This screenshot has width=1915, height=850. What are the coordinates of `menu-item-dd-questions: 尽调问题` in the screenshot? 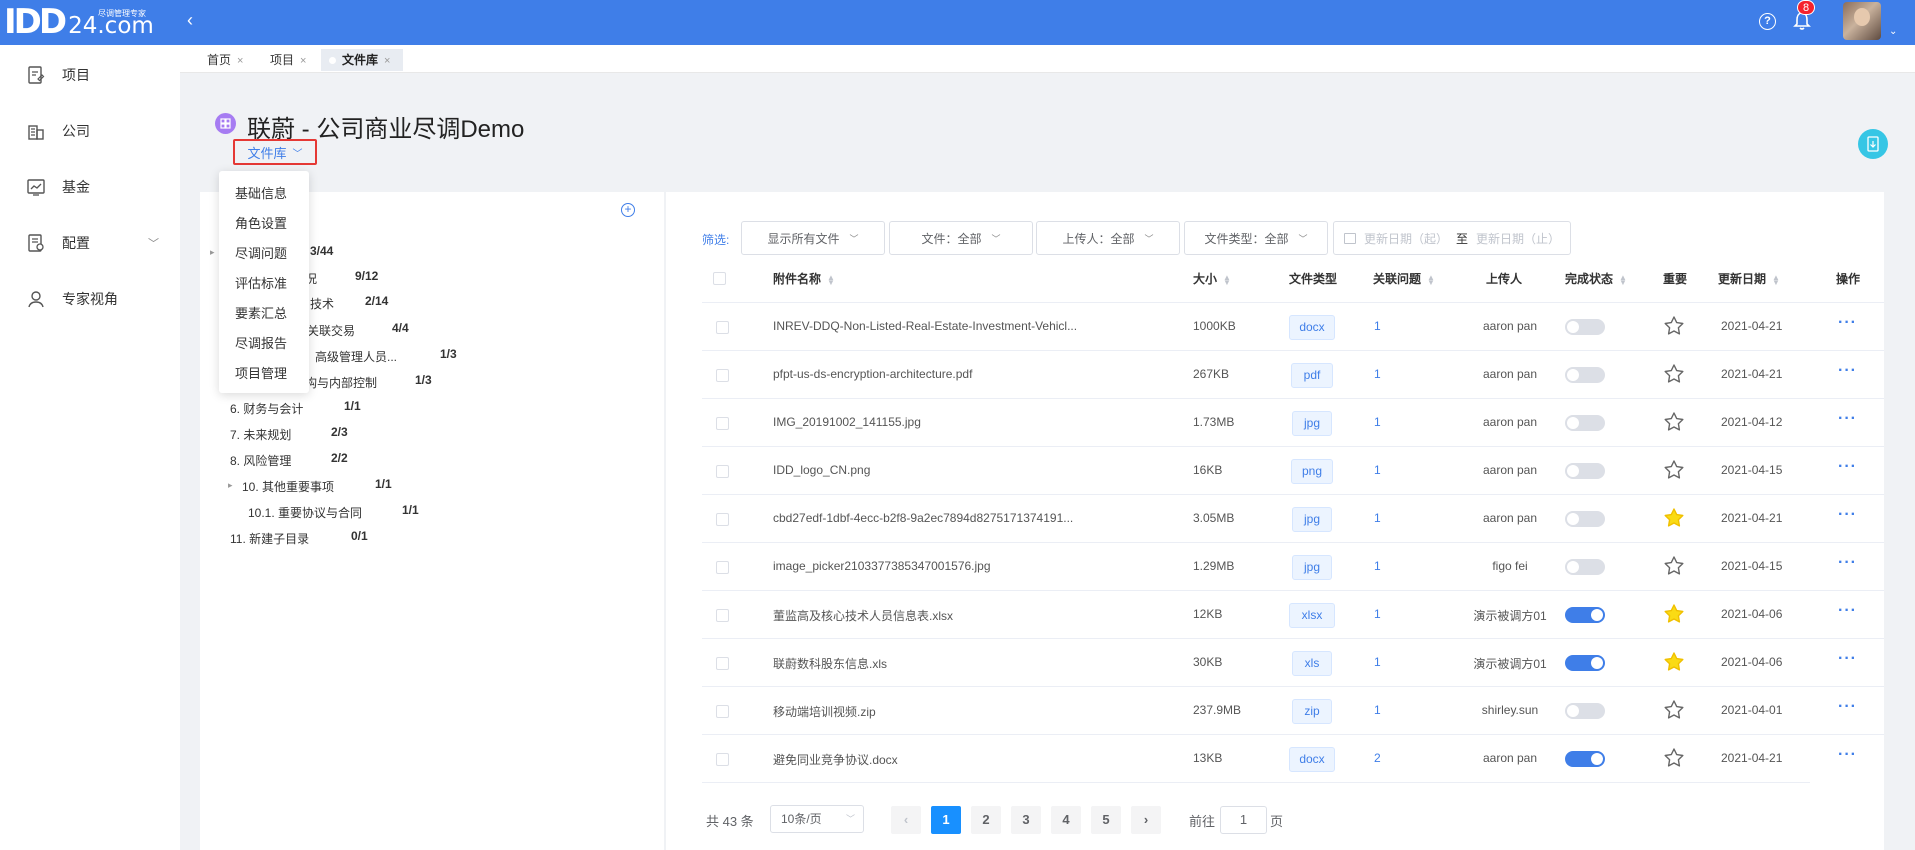 It's located at (261, 252).